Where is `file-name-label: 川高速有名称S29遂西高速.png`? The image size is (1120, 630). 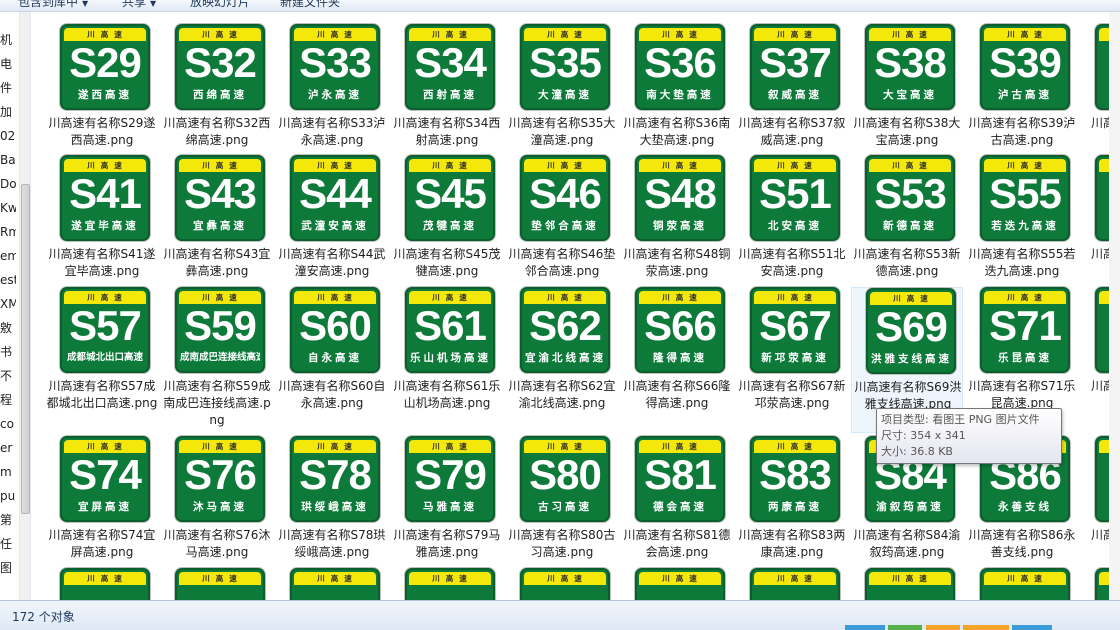 file-name-label: 川高速有名称S29遂西高速.png is located at coordinates (102, 131).